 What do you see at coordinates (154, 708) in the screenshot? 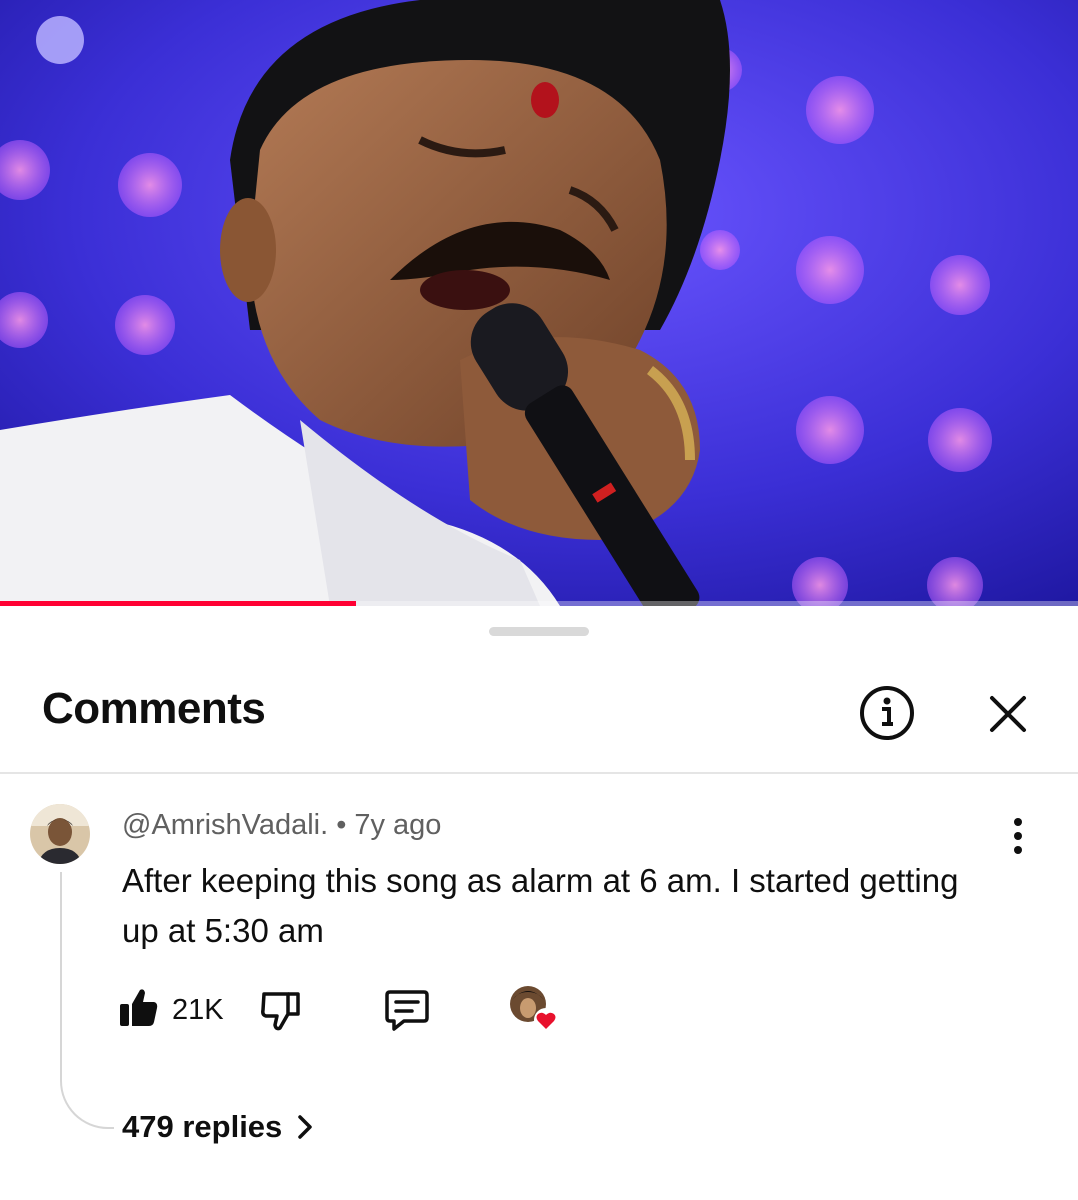
I see `comments-title: Comments` at bounding box center [154, 708].